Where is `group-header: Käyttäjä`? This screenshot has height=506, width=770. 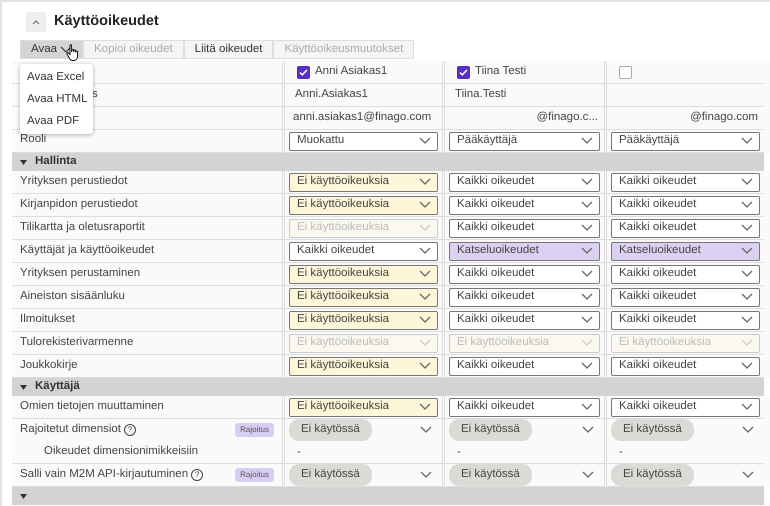
group-header: Käyttäjä is located at coordinates (388, 387).